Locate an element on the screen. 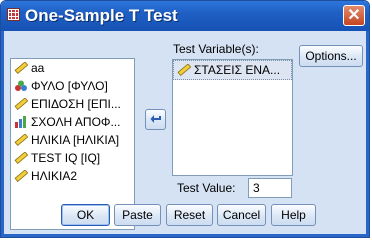 The height and width of the screenshot is (240, 372). test-value-label: Test Value: is located at coordinates (206, 188).